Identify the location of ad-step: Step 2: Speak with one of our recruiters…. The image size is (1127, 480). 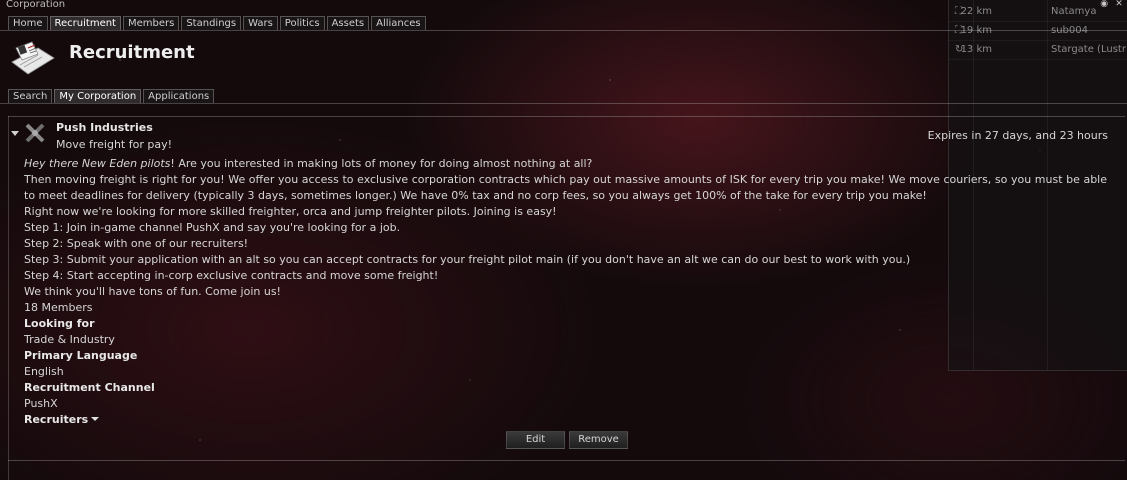
(136, 243).